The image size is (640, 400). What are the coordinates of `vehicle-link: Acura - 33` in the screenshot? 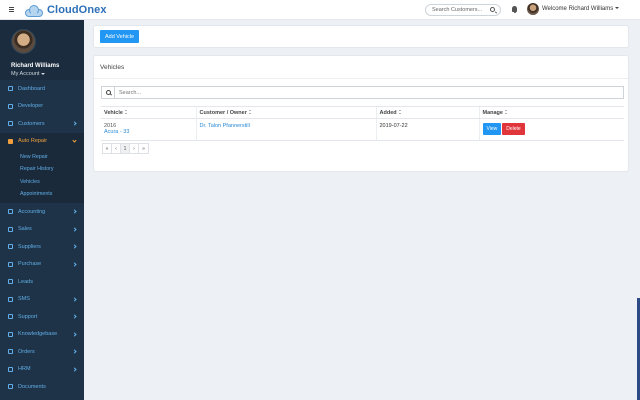 It's located at (116, 132).